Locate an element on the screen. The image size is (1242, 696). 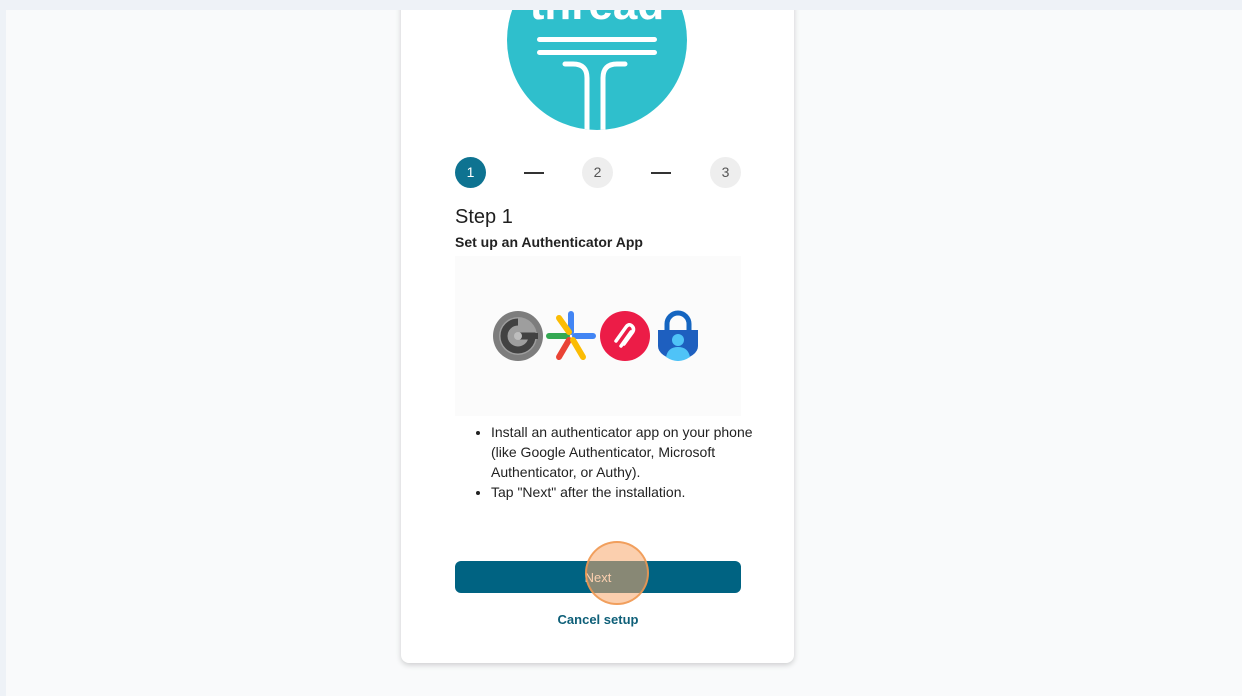
next-button: Next is located at coordinates (598, 577).